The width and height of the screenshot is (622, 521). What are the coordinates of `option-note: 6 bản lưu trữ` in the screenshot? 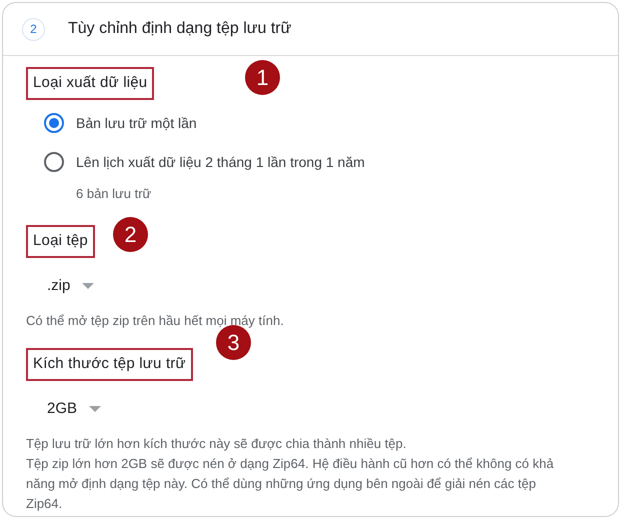 It's located at (114, 193).